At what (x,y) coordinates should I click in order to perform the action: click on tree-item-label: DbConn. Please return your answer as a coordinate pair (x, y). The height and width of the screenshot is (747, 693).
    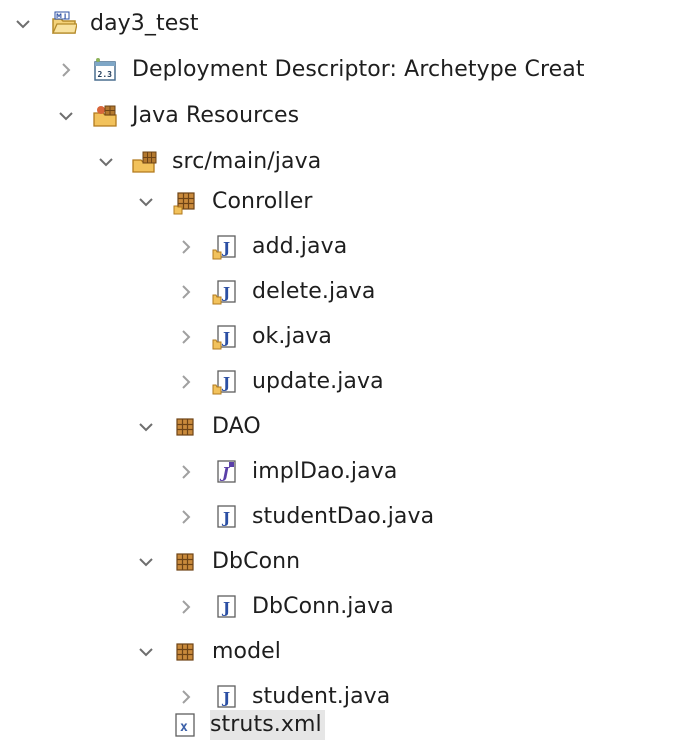
    Looking at the image, I should click on (256, 561).